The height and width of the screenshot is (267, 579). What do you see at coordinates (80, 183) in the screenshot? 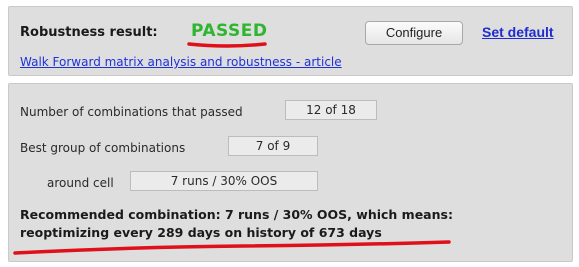
I see `around-cell-label: around cell` at bounding box center [80, 183].